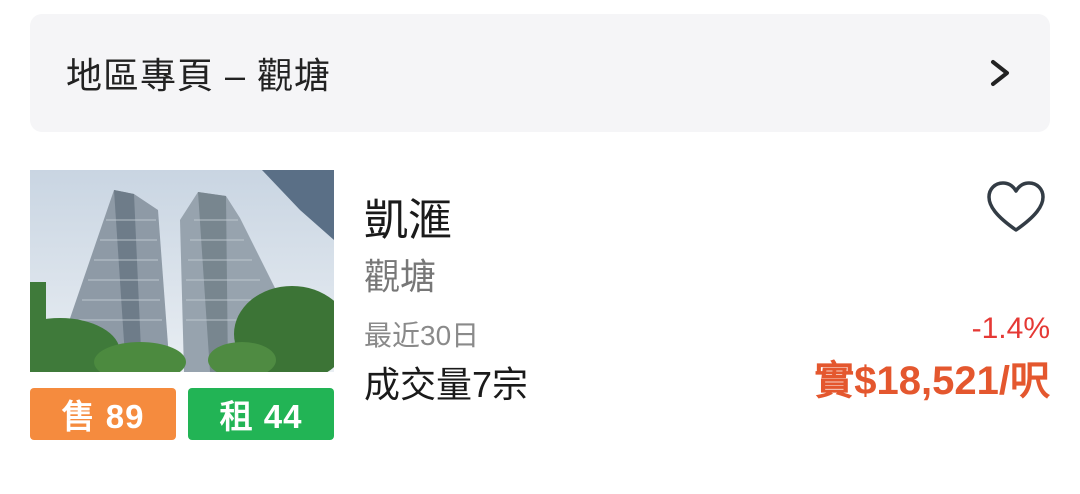 The image size is (1080, 494). I want to click on for-sale-badge: 售 89, so click(103, 414).